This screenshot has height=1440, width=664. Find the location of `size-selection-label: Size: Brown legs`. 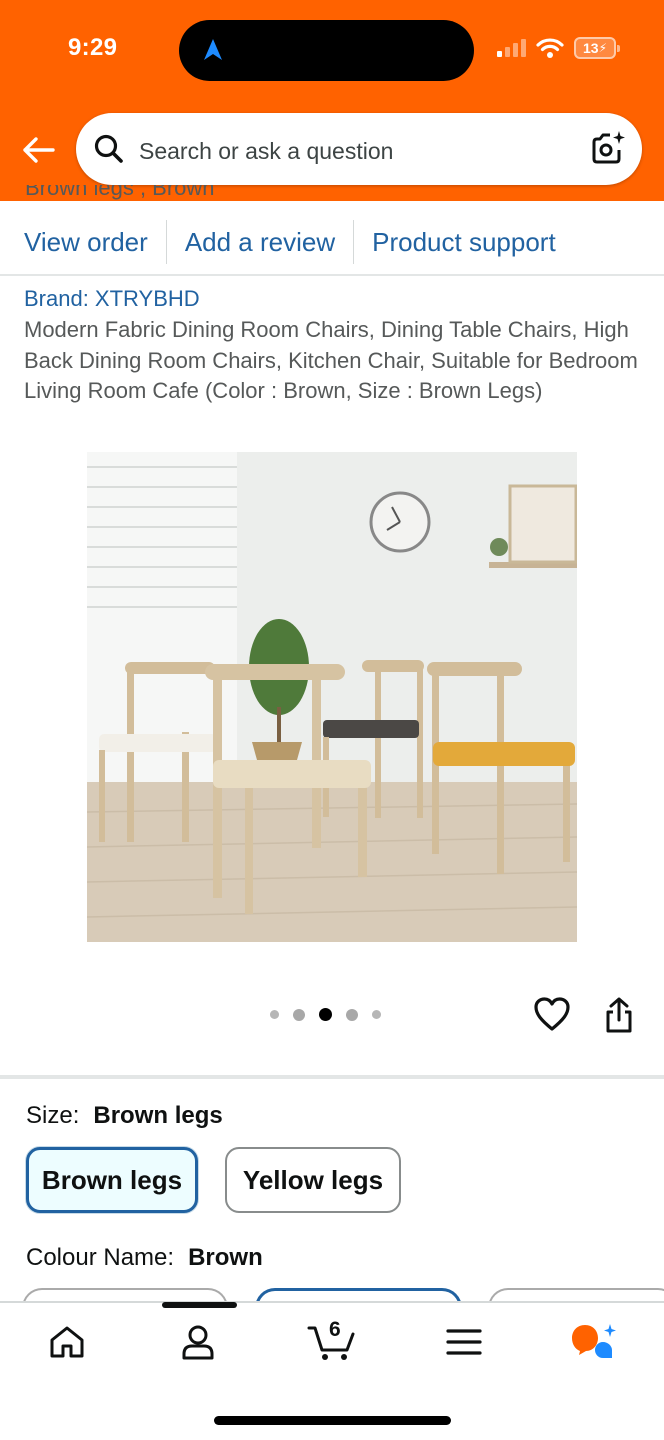

size-selection-label: Size: Brown legs is located at coordinates (124, 1116).